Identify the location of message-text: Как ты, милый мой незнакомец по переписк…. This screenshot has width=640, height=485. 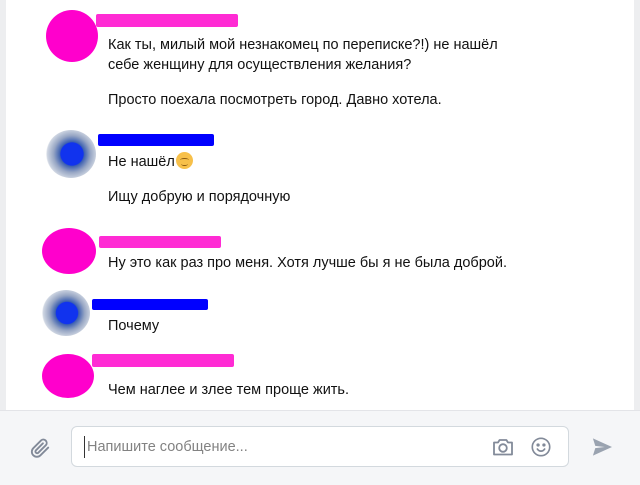
(303, 45).